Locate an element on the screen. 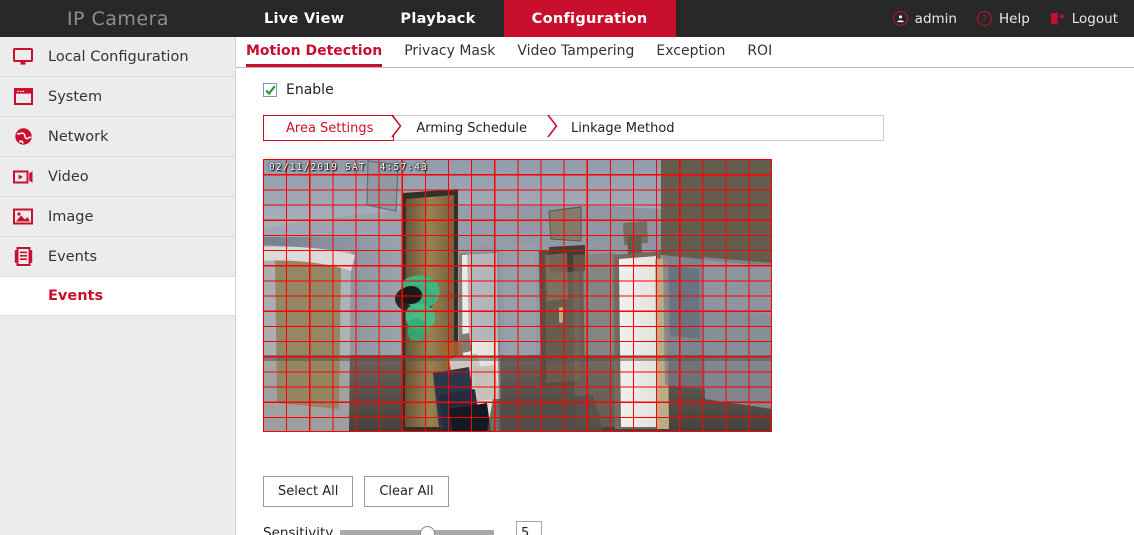 The width and height of the screenshot is (1134, 535). slider-track is located at coordinates (417, 532).